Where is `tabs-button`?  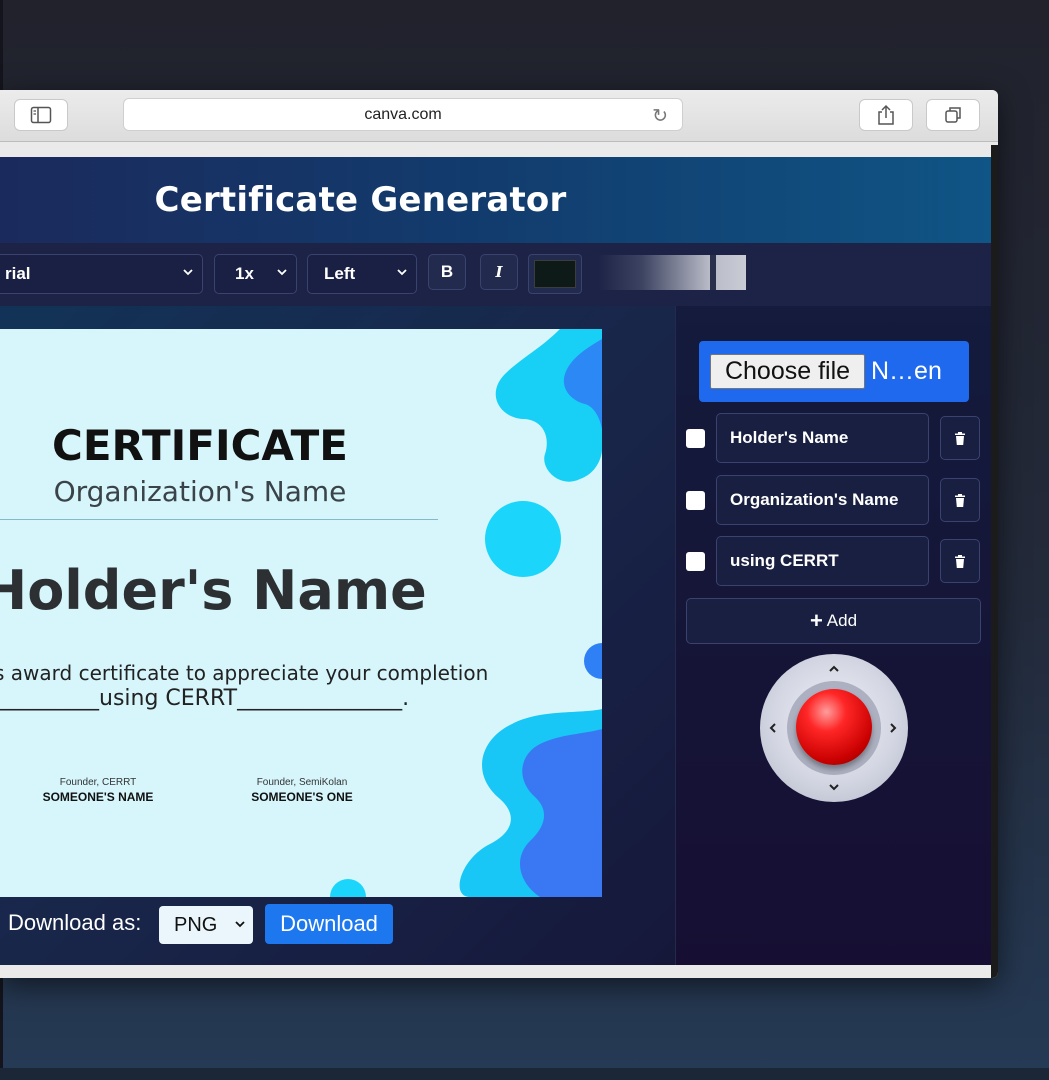 tabs-button is located at coordinates (953, 115).